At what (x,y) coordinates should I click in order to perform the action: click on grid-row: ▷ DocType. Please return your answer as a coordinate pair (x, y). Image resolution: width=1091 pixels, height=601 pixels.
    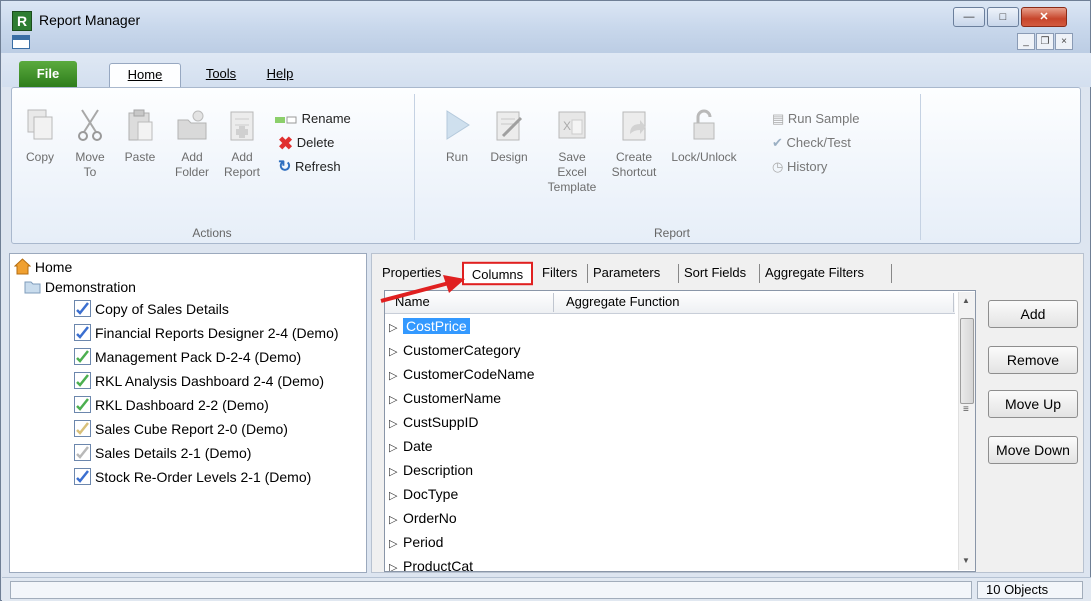
    Looking at the image, I should click on (423, 495).